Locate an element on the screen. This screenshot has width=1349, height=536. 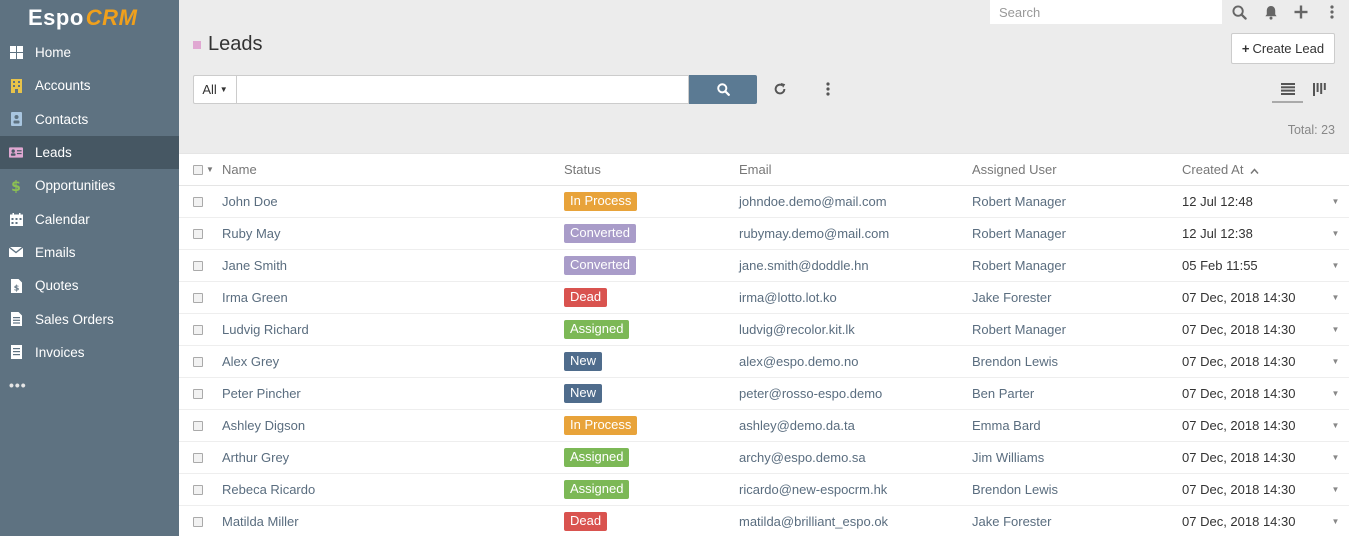
lead-name-link: Alex Grey is located at coordinates (250, 361).